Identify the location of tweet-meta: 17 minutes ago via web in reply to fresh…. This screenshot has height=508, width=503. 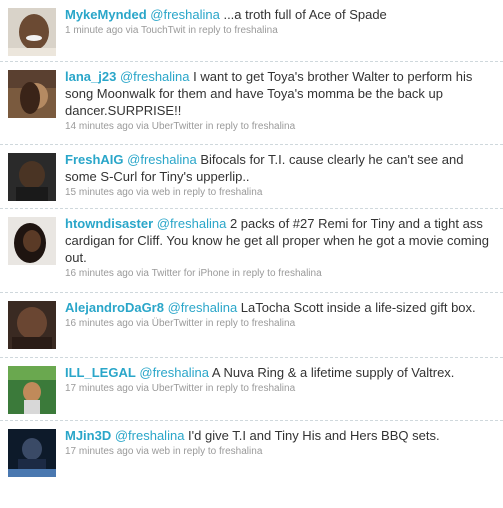
(280, 452).